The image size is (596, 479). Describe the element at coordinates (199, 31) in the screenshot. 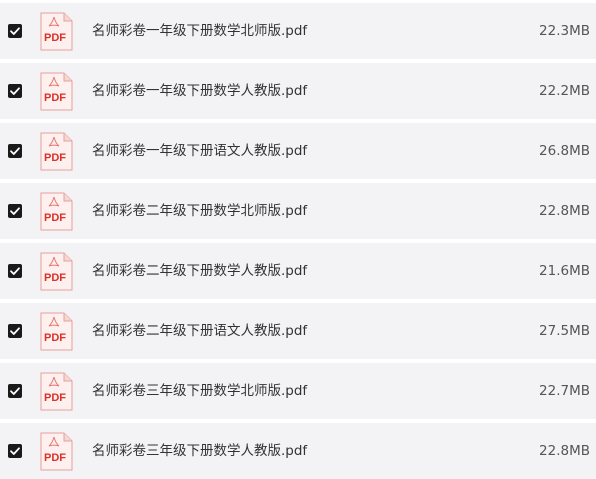

I see `file-name: 名师彩卷一年级下册数学北师版.pdf` at that location.